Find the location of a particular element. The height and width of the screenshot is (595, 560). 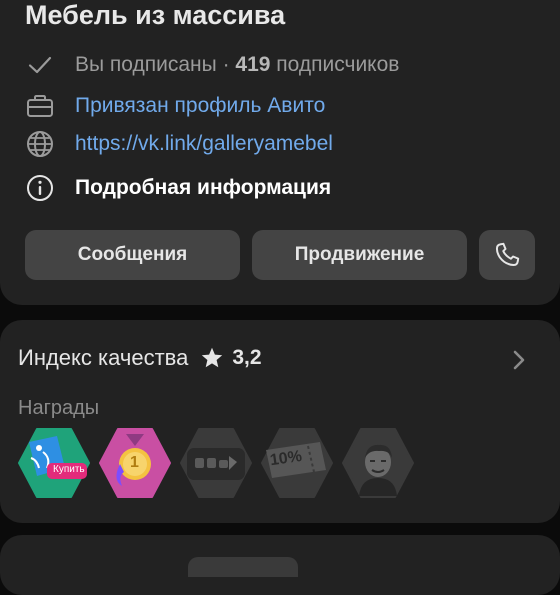

promotion-button: Продвижение is located at coordinates (359, 255).